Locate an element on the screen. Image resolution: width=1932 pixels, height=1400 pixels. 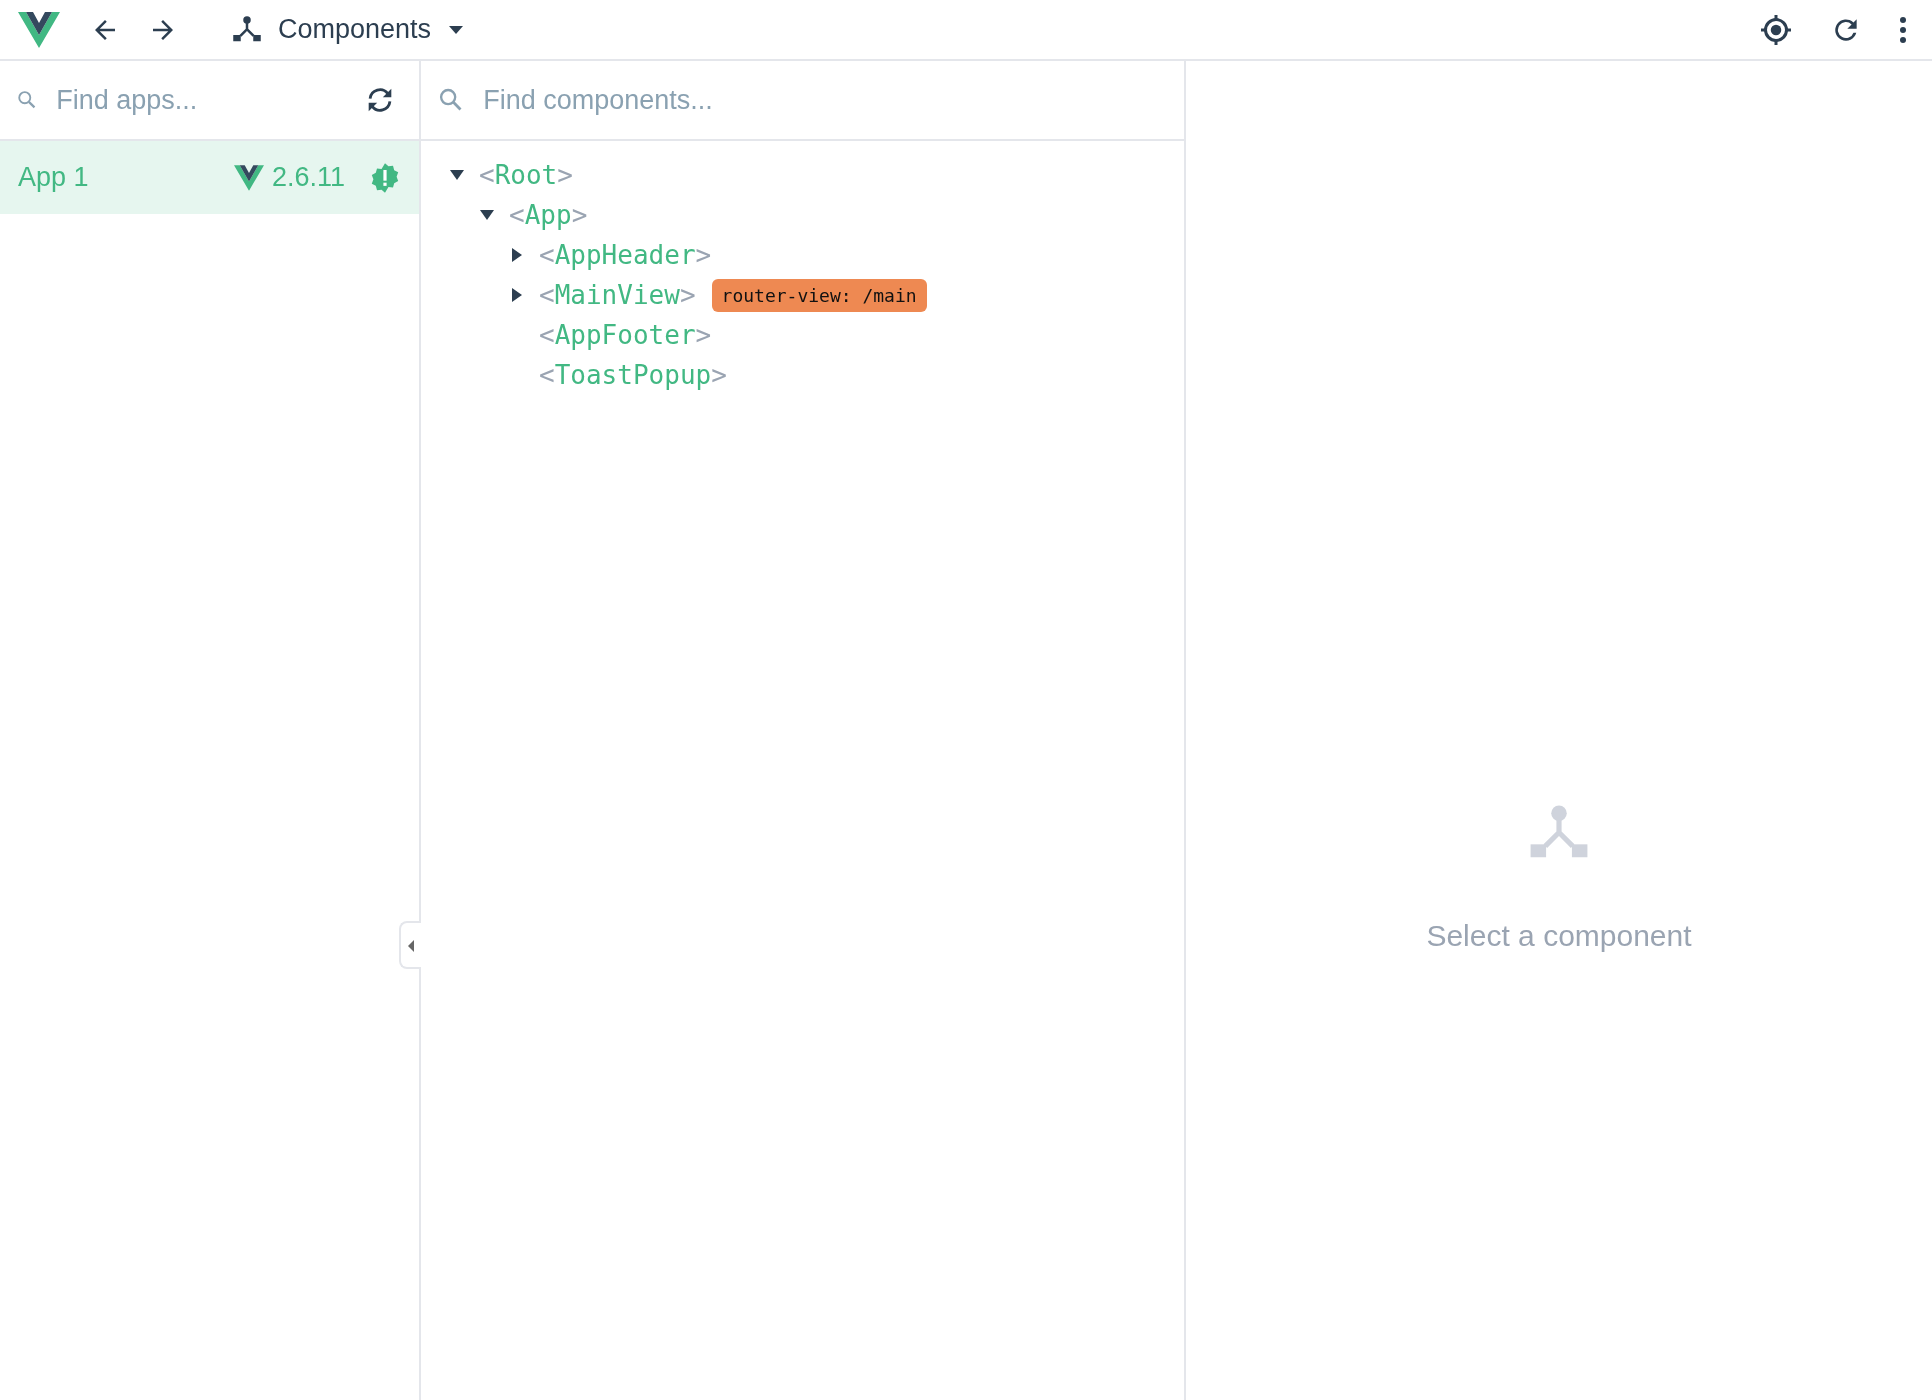
component-node: <App> is located at coordinates (548, 215).